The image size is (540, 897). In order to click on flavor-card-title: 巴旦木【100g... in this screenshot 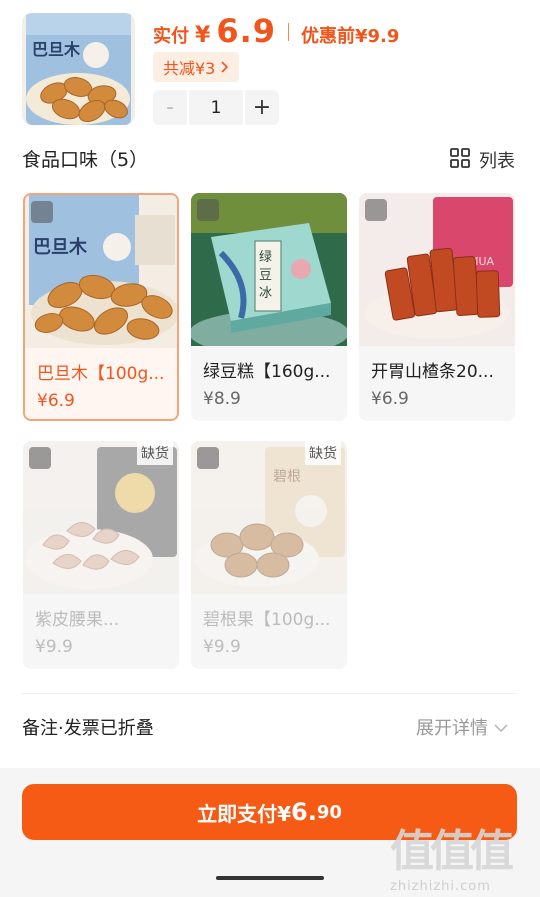, I will do `click(101, 374)`.